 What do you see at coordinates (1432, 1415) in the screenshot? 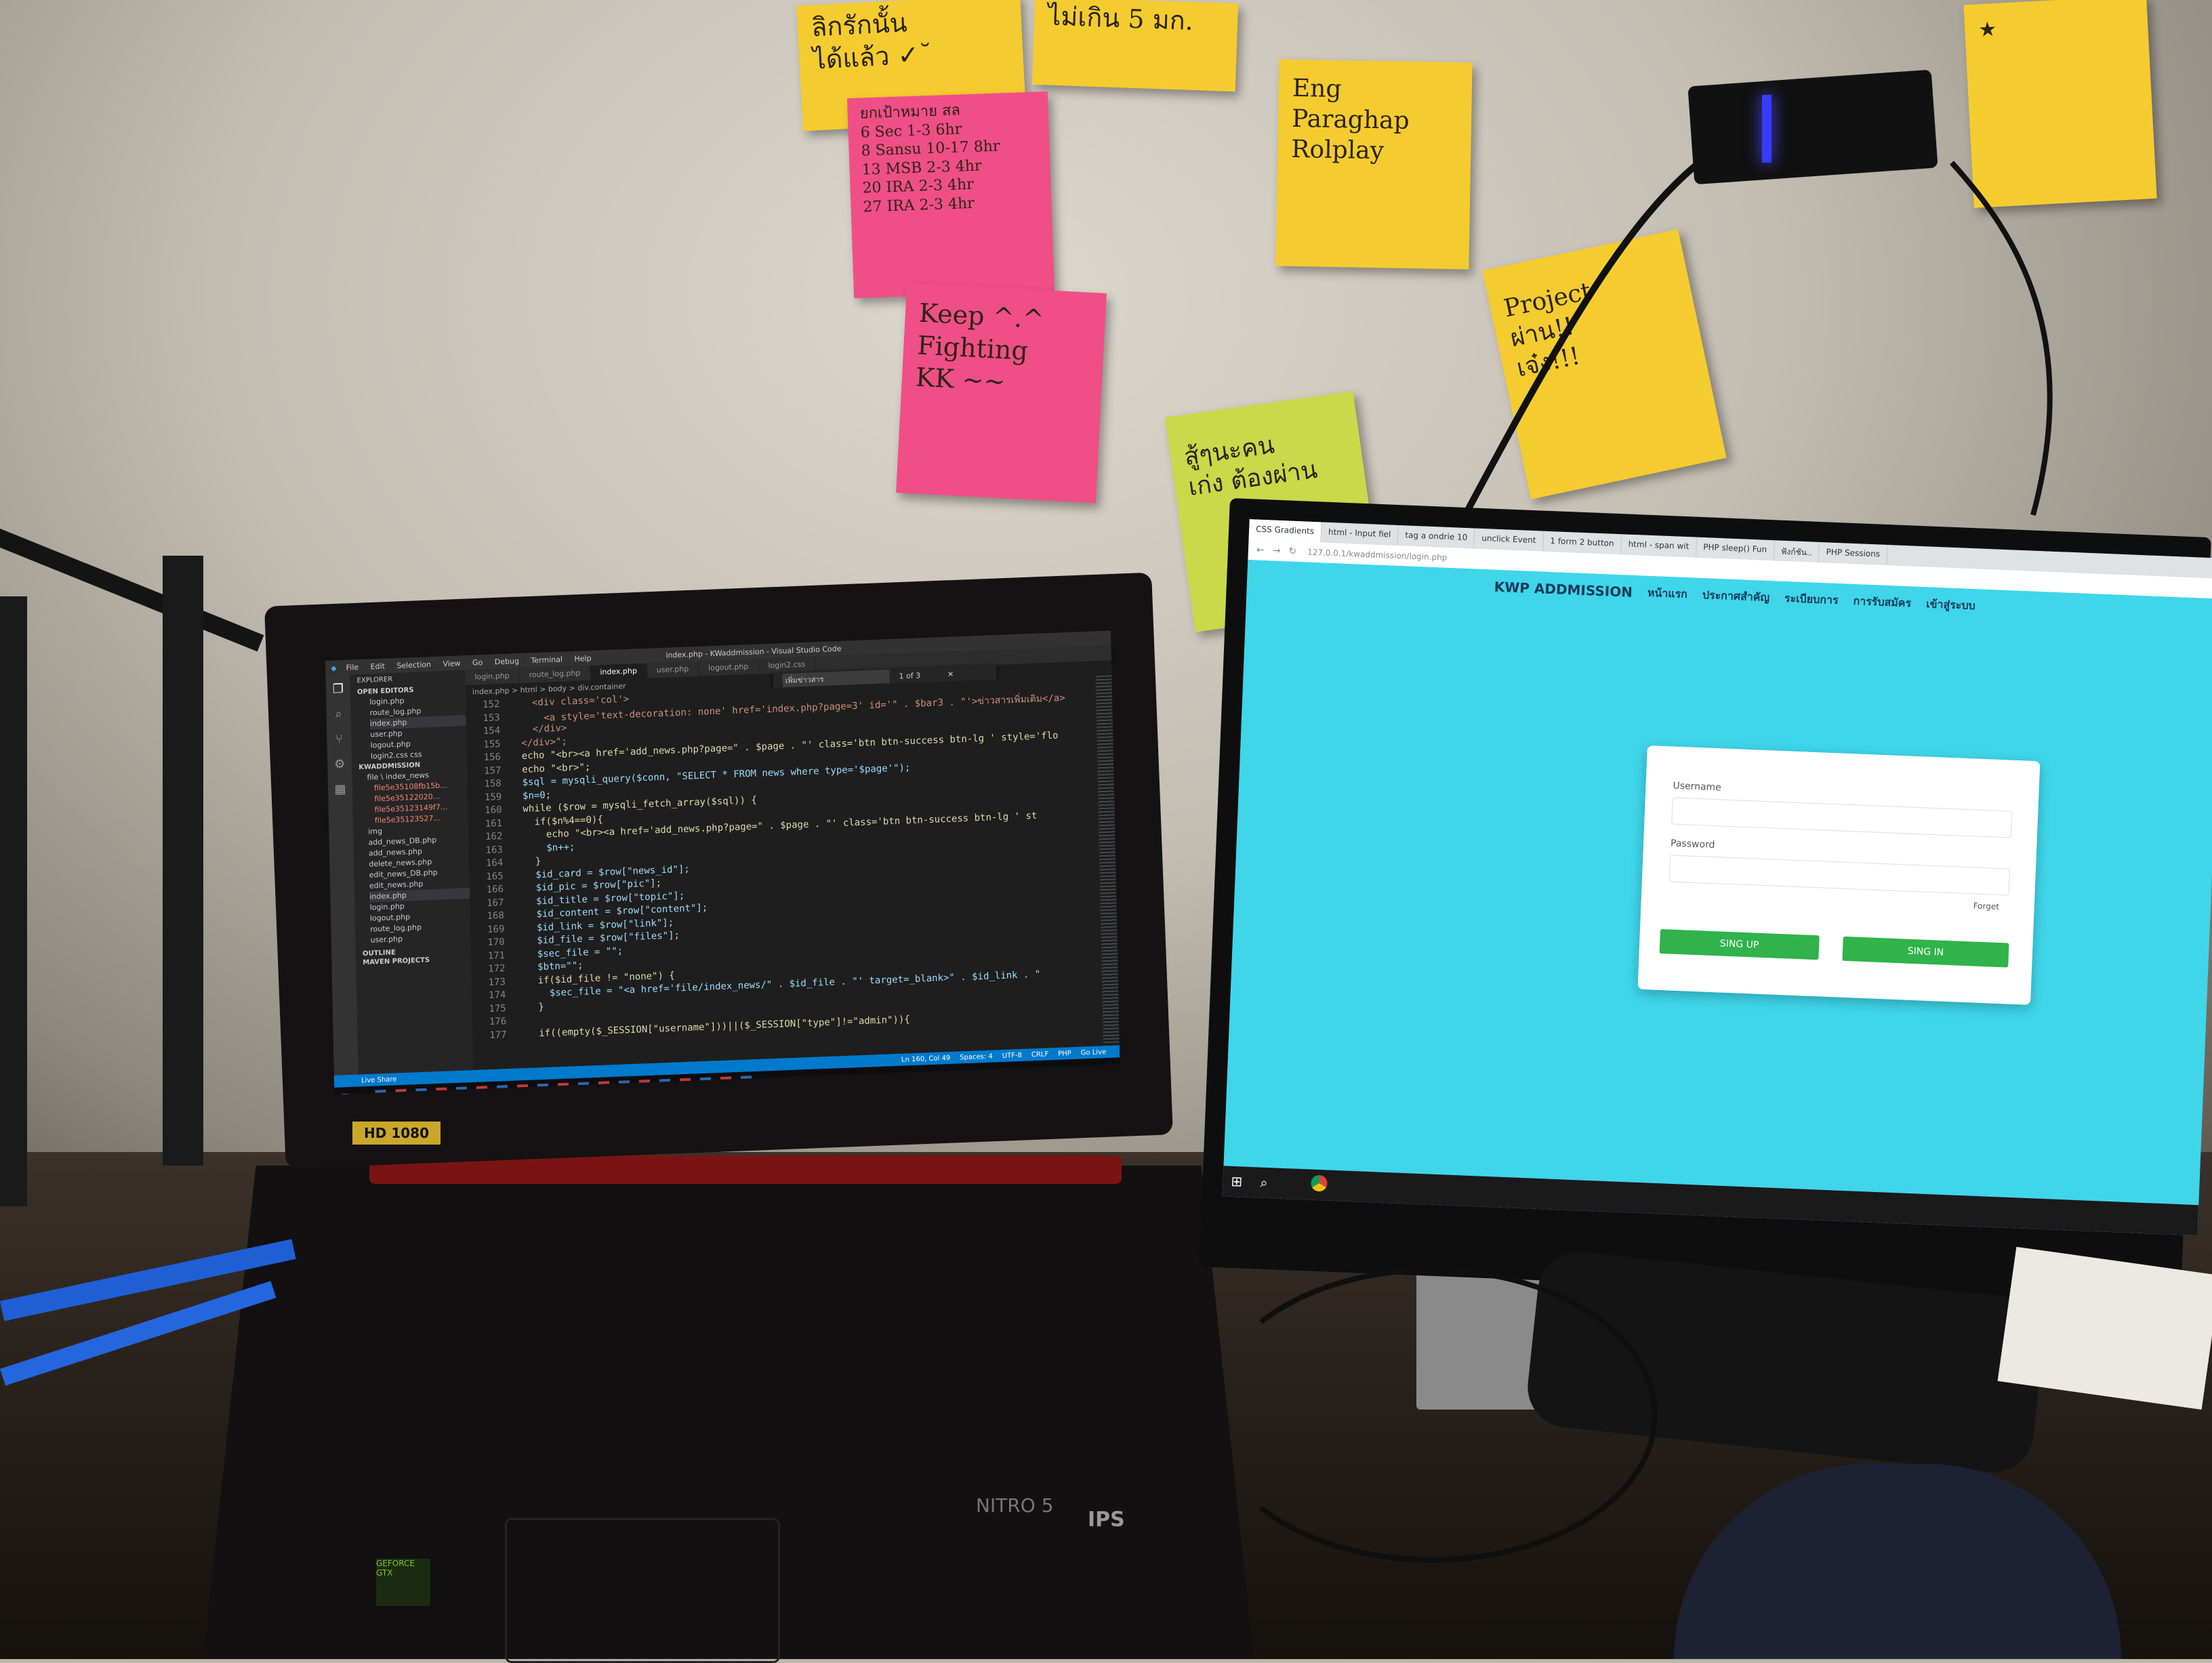
I see `cables` at bounding box center [1432, 1415].